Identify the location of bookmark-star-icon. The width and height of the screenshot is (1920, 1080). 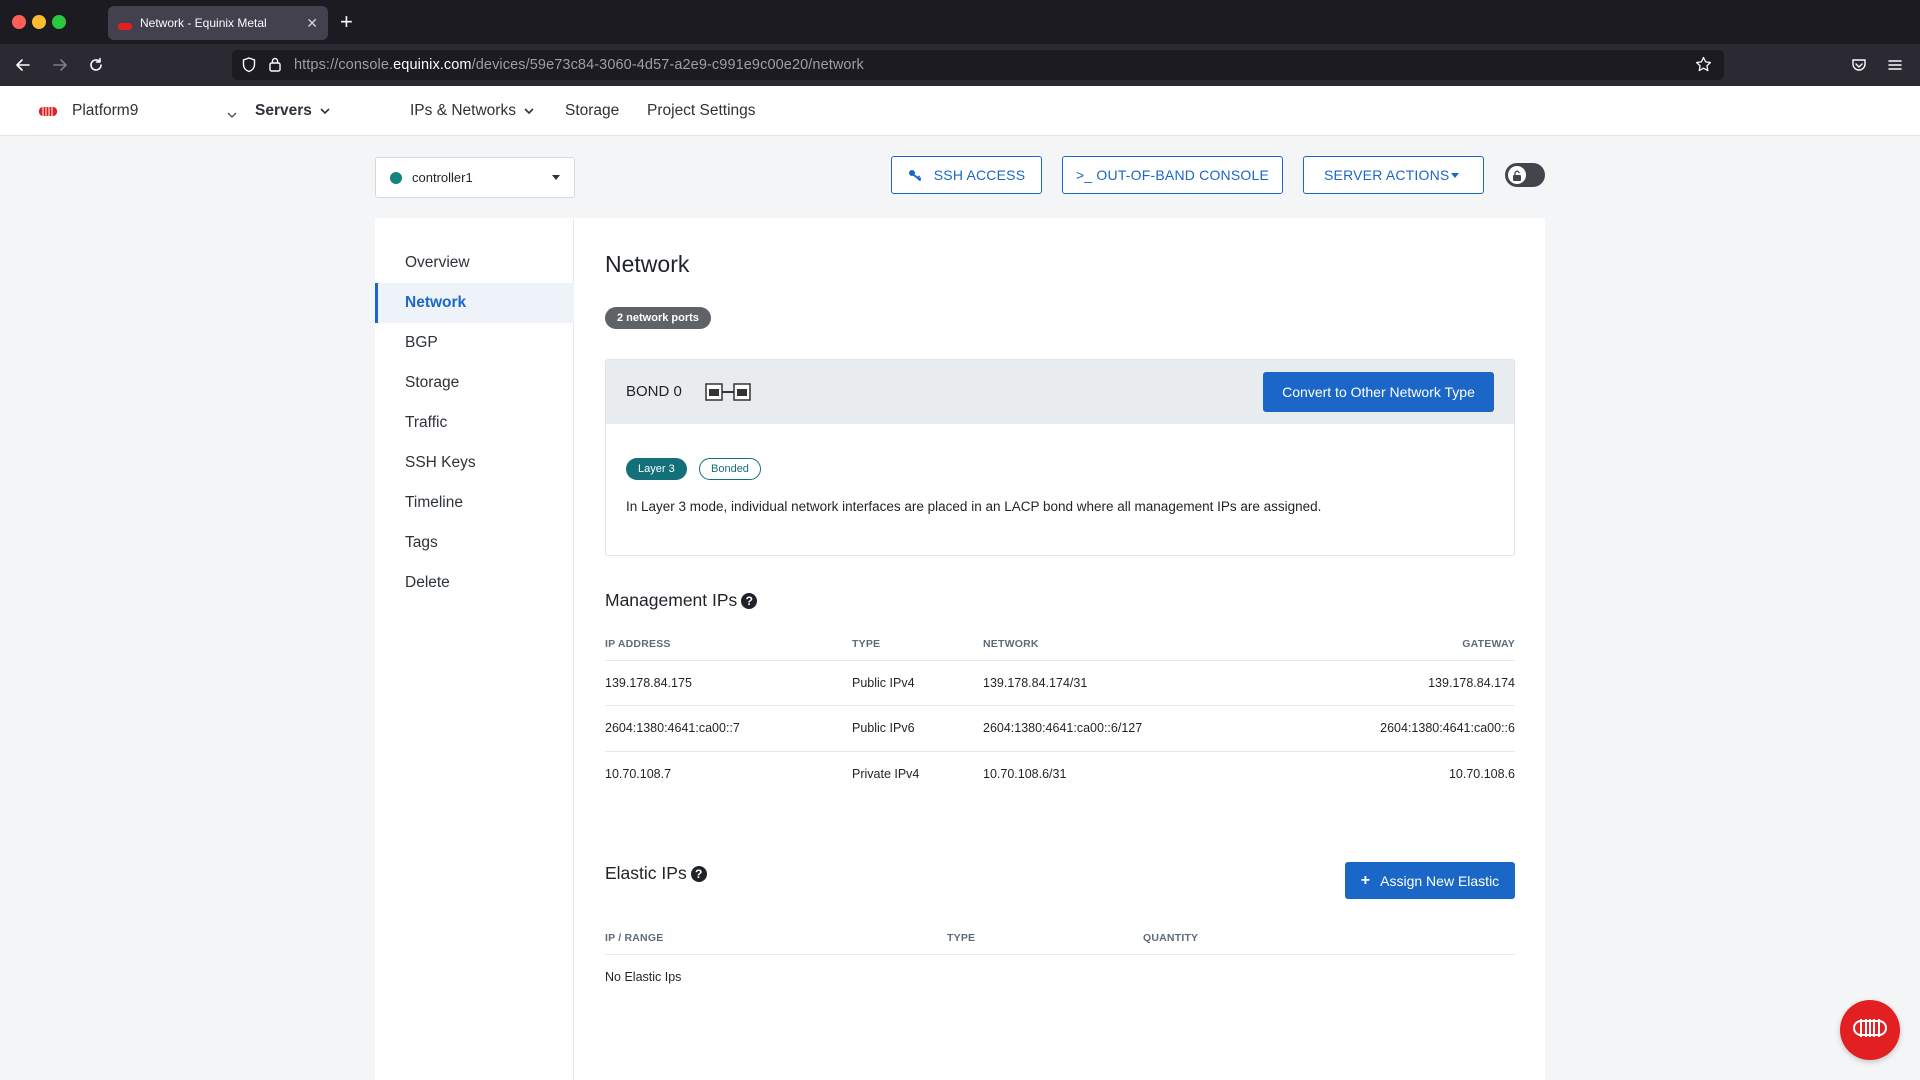
(1703, 67).